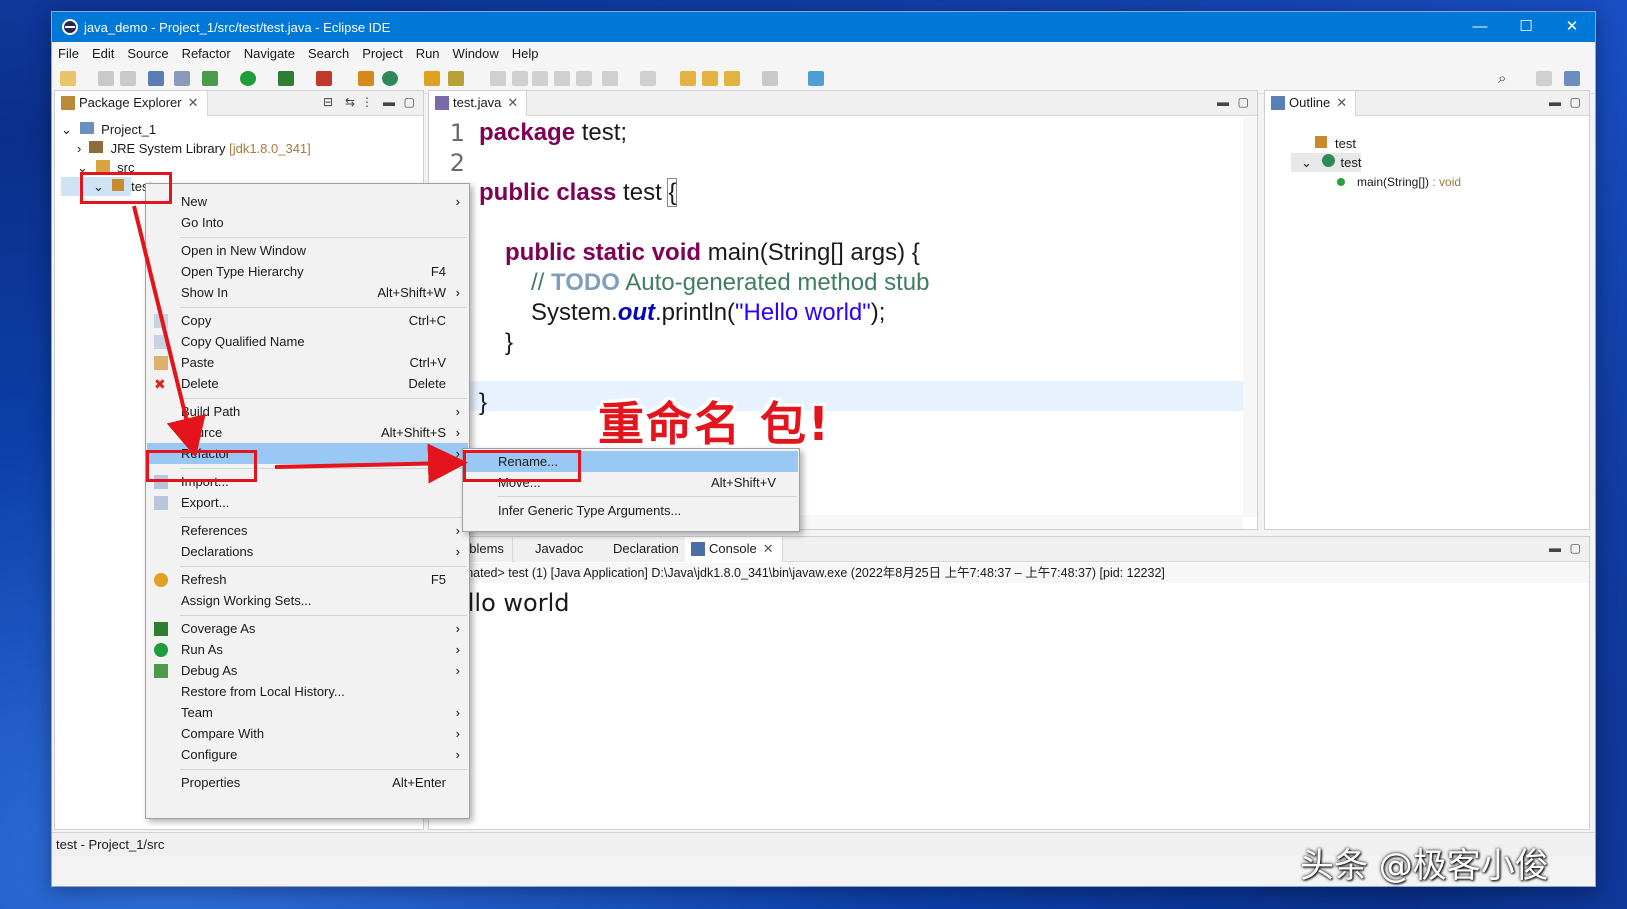 This screenshot has width=1627, height=909. What do you see at coordinates (371, 463) in the screenshot?
I see `arrow-to-rename` at bounding box center [371, 463].